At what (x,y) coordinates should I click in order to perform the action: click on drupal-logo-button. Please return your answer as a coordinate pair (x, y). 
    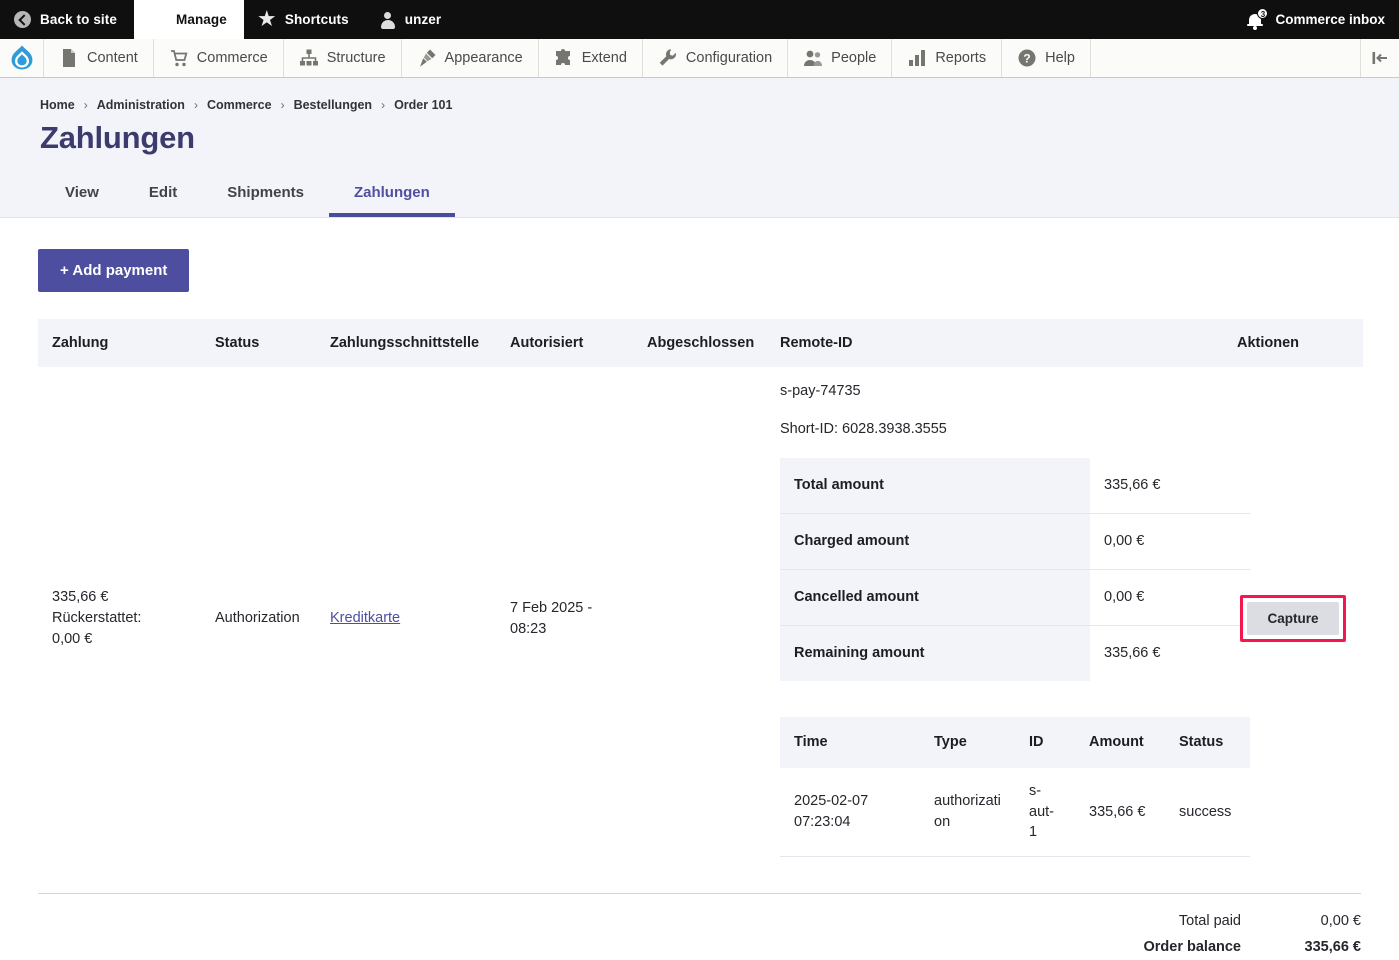
    Looking at the image, I should click on (22, 58).